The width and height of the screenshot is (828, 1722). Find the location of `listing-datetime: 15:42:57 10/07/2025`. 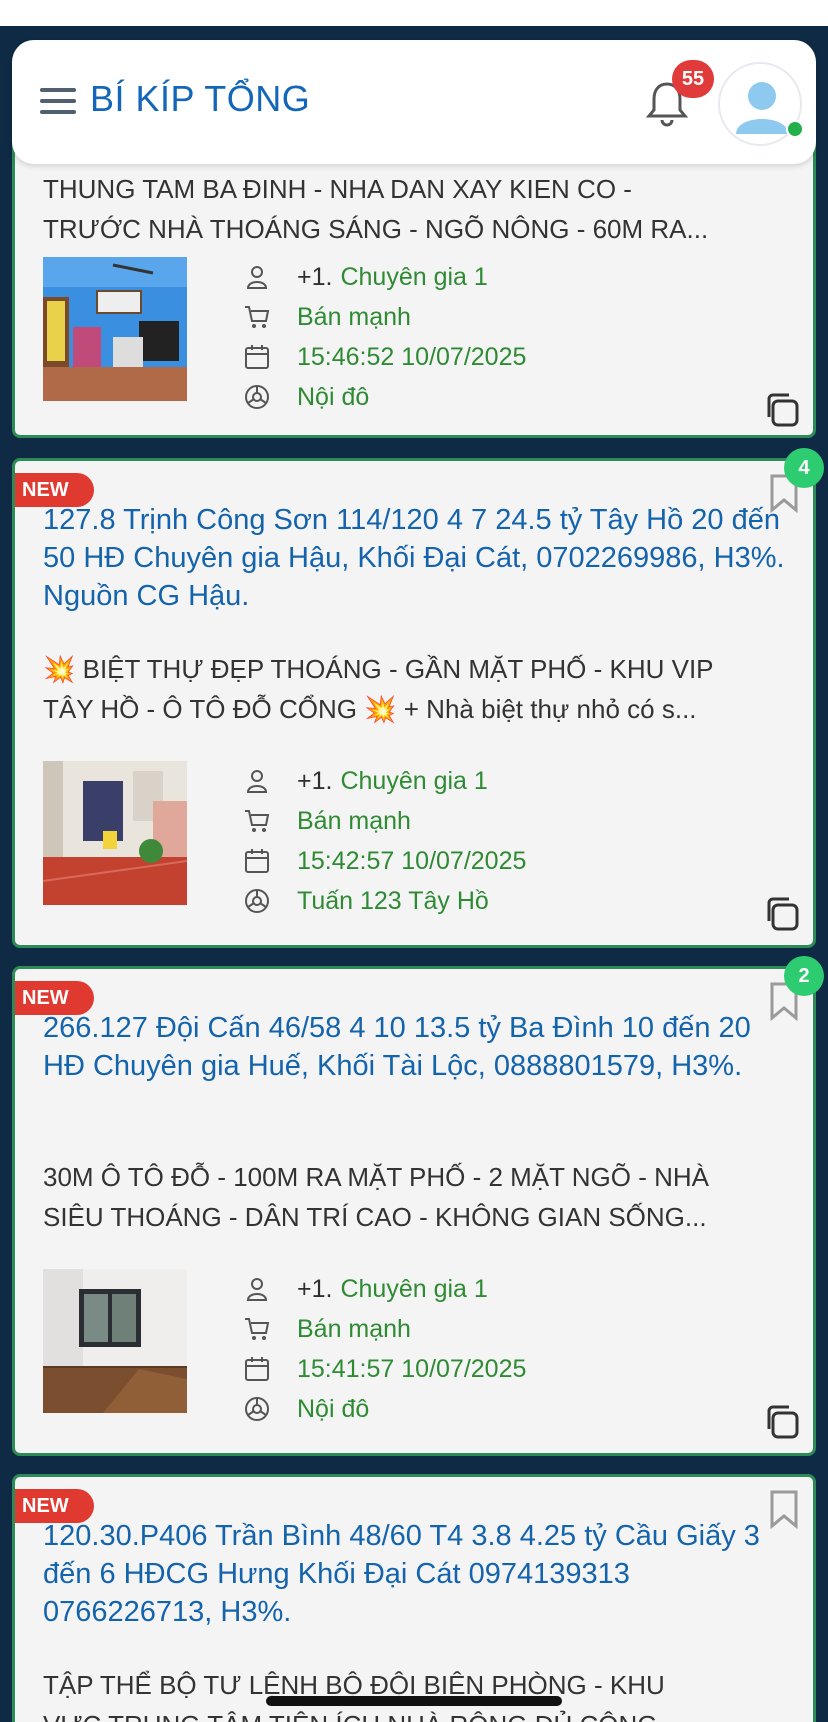

listing-datetime: 15:42:57 10/07/2025 is located at coordinates (412, 860).